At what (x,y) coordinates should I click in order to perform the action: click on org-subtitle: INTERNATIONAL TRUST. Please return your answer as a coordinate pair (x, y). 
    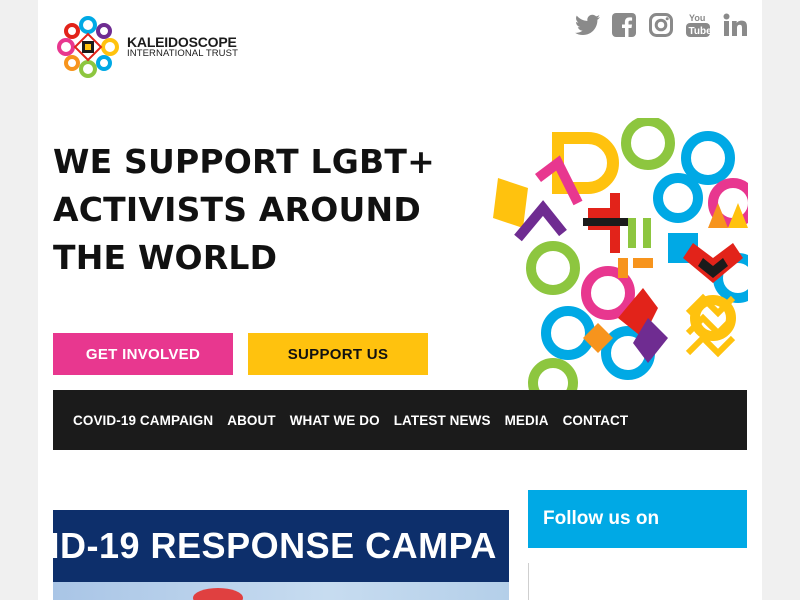
    Looking at the image, I should click on (182, 54).